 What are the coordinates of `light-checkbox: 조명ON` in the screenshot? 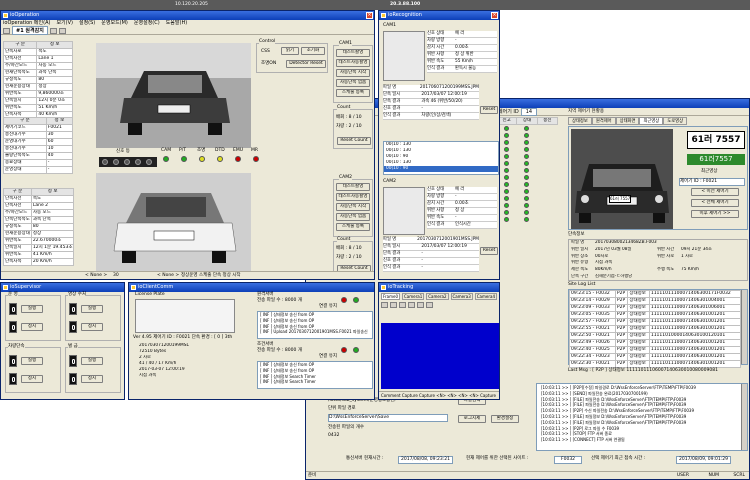 It's located at (268, 64).